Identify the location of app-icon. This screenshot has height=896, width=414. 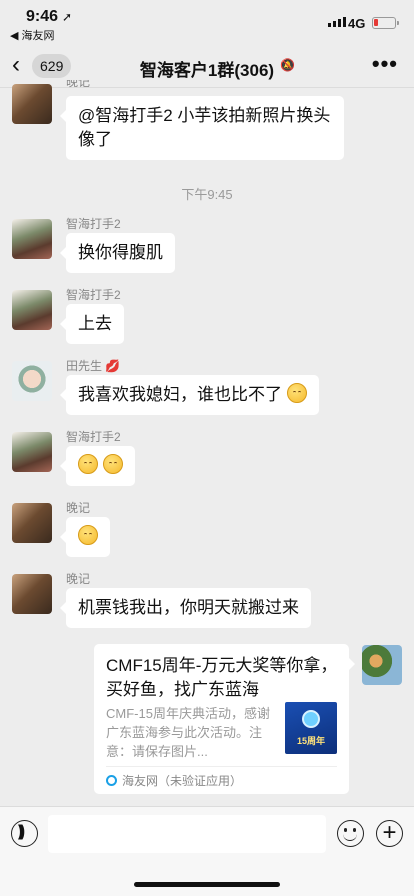
(111, 780).